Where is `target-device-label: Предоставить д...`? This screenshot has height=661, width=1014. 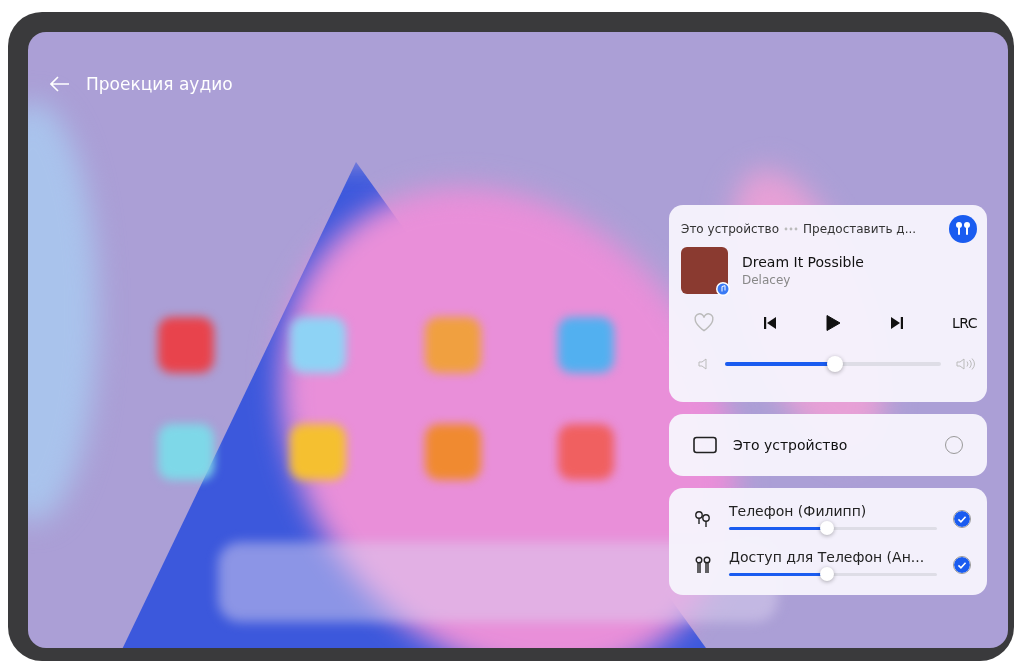 target-device-label: Предоставить д... is located at coordinates (873, 229).